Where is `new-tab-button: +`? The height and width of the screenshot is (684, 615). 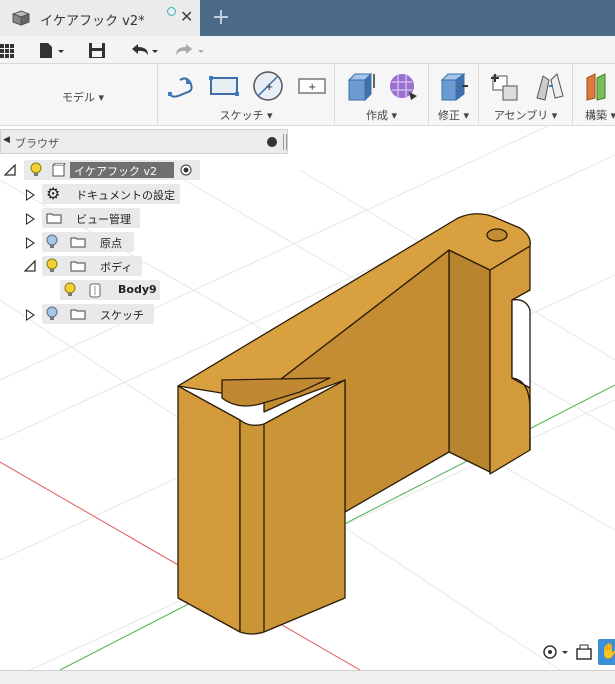
new-tab-button: + is located at coordinates (221, 19).